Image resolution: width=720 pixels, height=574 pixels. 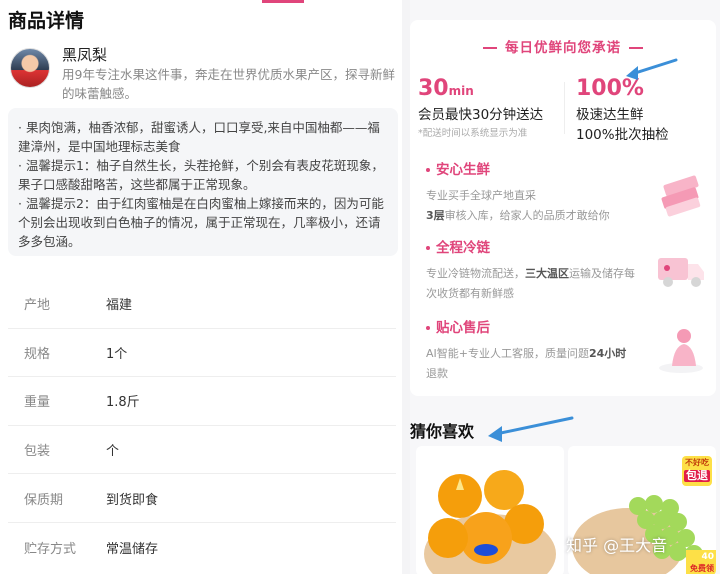 I want to click on spec-row: 包装 个, so click(x=202, y=450).